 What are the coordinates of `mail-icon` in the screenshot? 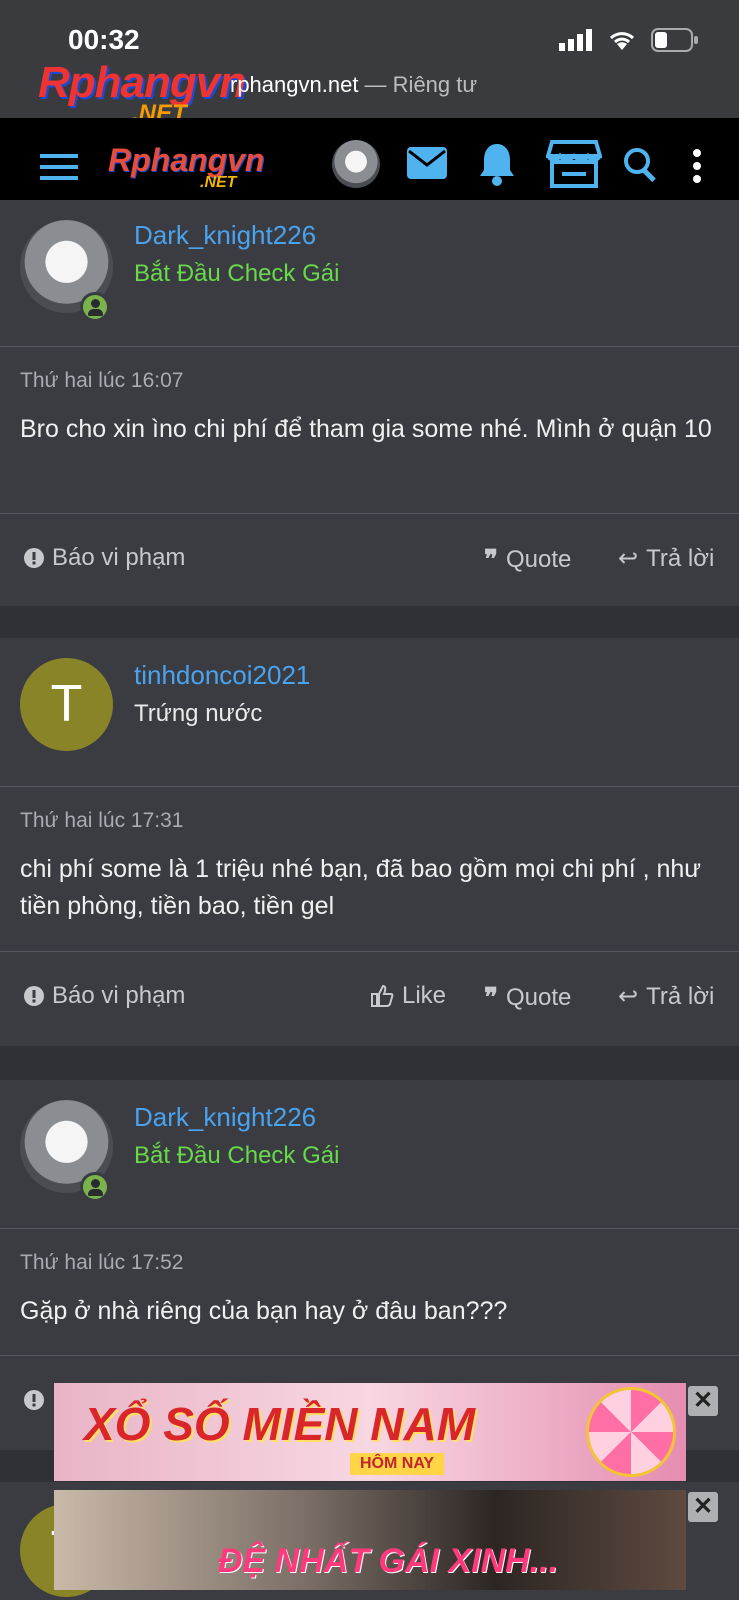 It's located at (427, 163).